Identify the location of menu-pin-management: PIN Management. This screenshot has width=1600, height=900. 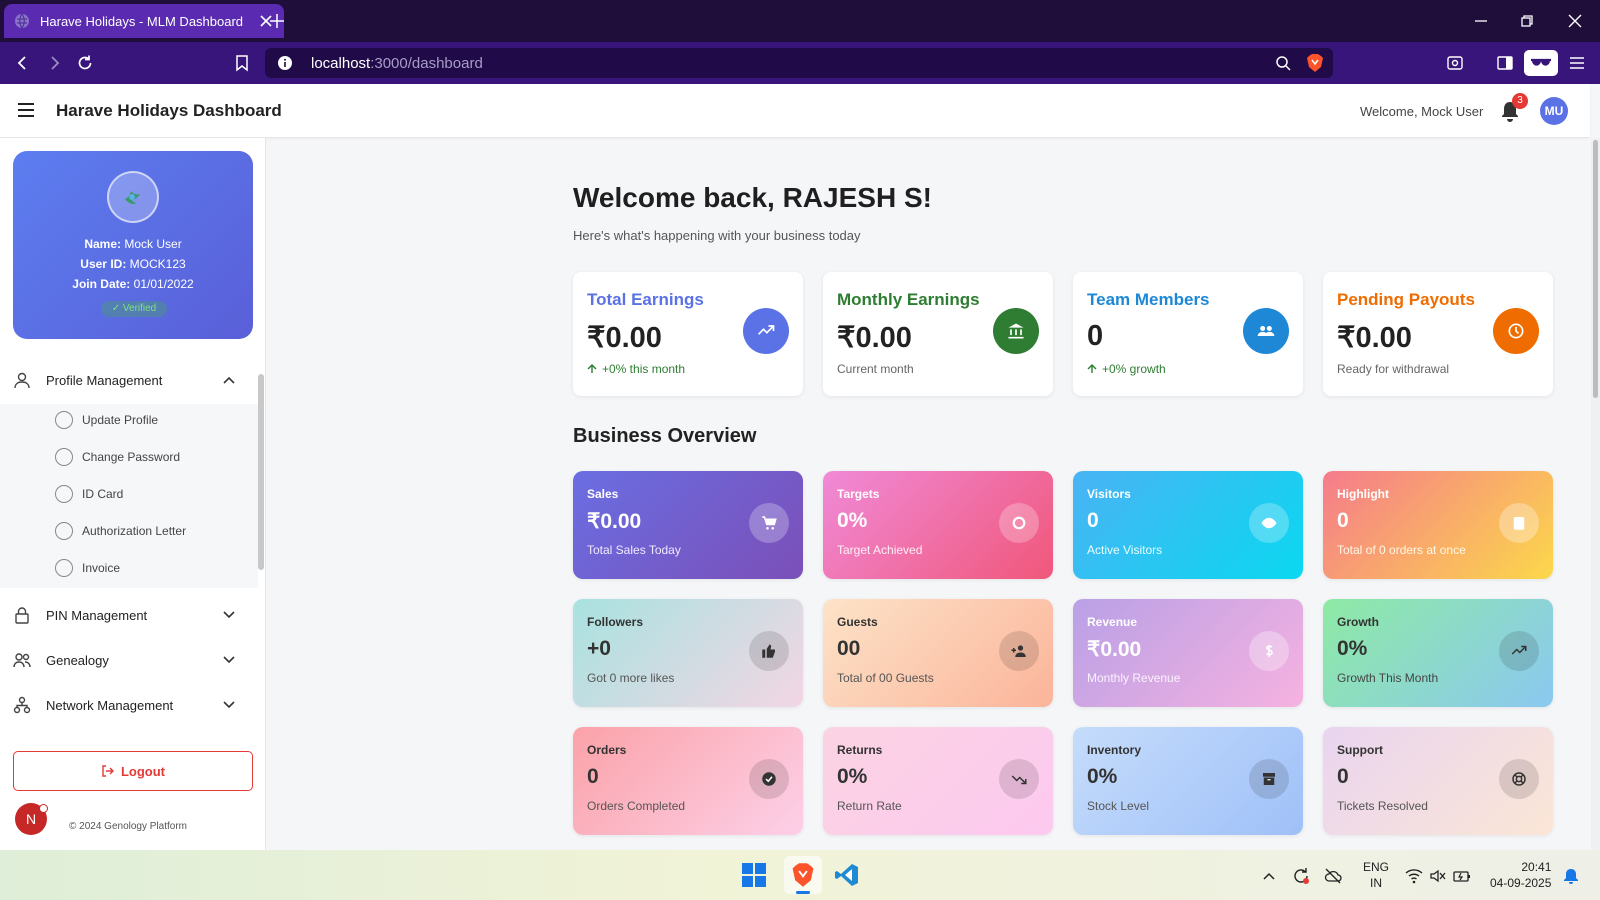
(129, 615).